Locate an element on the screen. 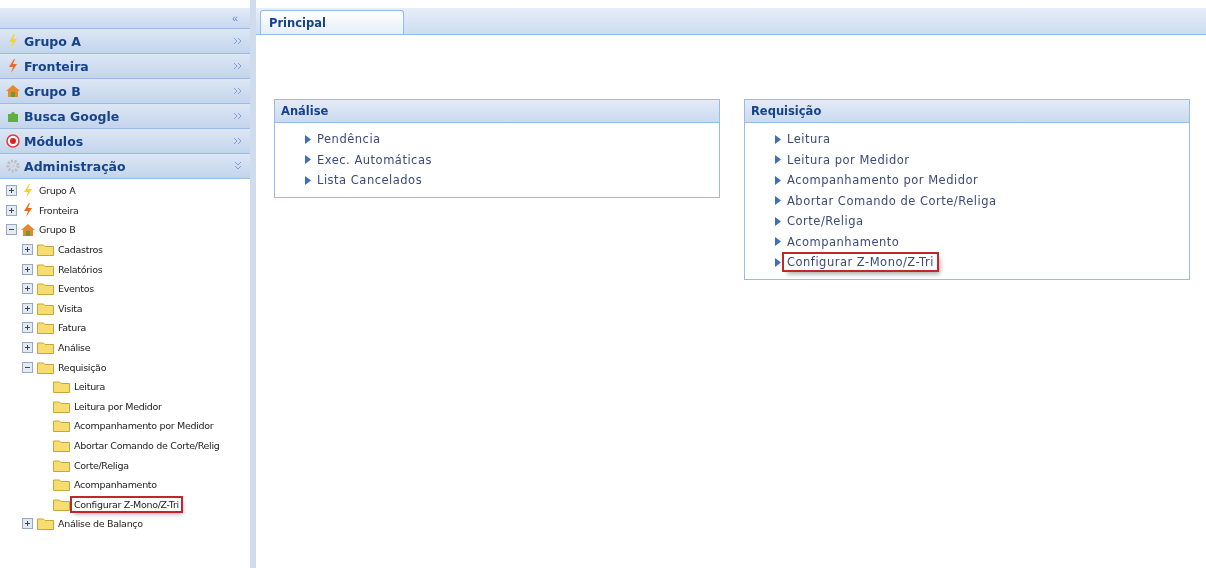 This screenshot has width=1206, height=568. menu-link: Configurar Z-Mono/Z-Tri is located at coordinates (860, 262).